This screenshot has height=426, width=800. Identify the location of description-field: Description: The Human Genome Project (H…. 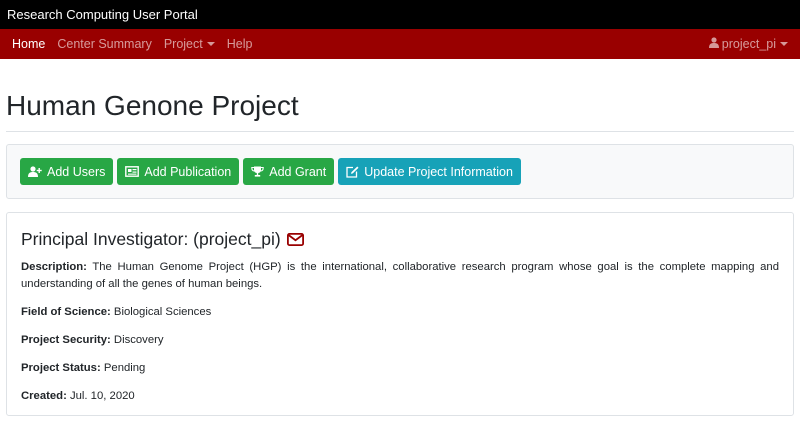
(400, 276).